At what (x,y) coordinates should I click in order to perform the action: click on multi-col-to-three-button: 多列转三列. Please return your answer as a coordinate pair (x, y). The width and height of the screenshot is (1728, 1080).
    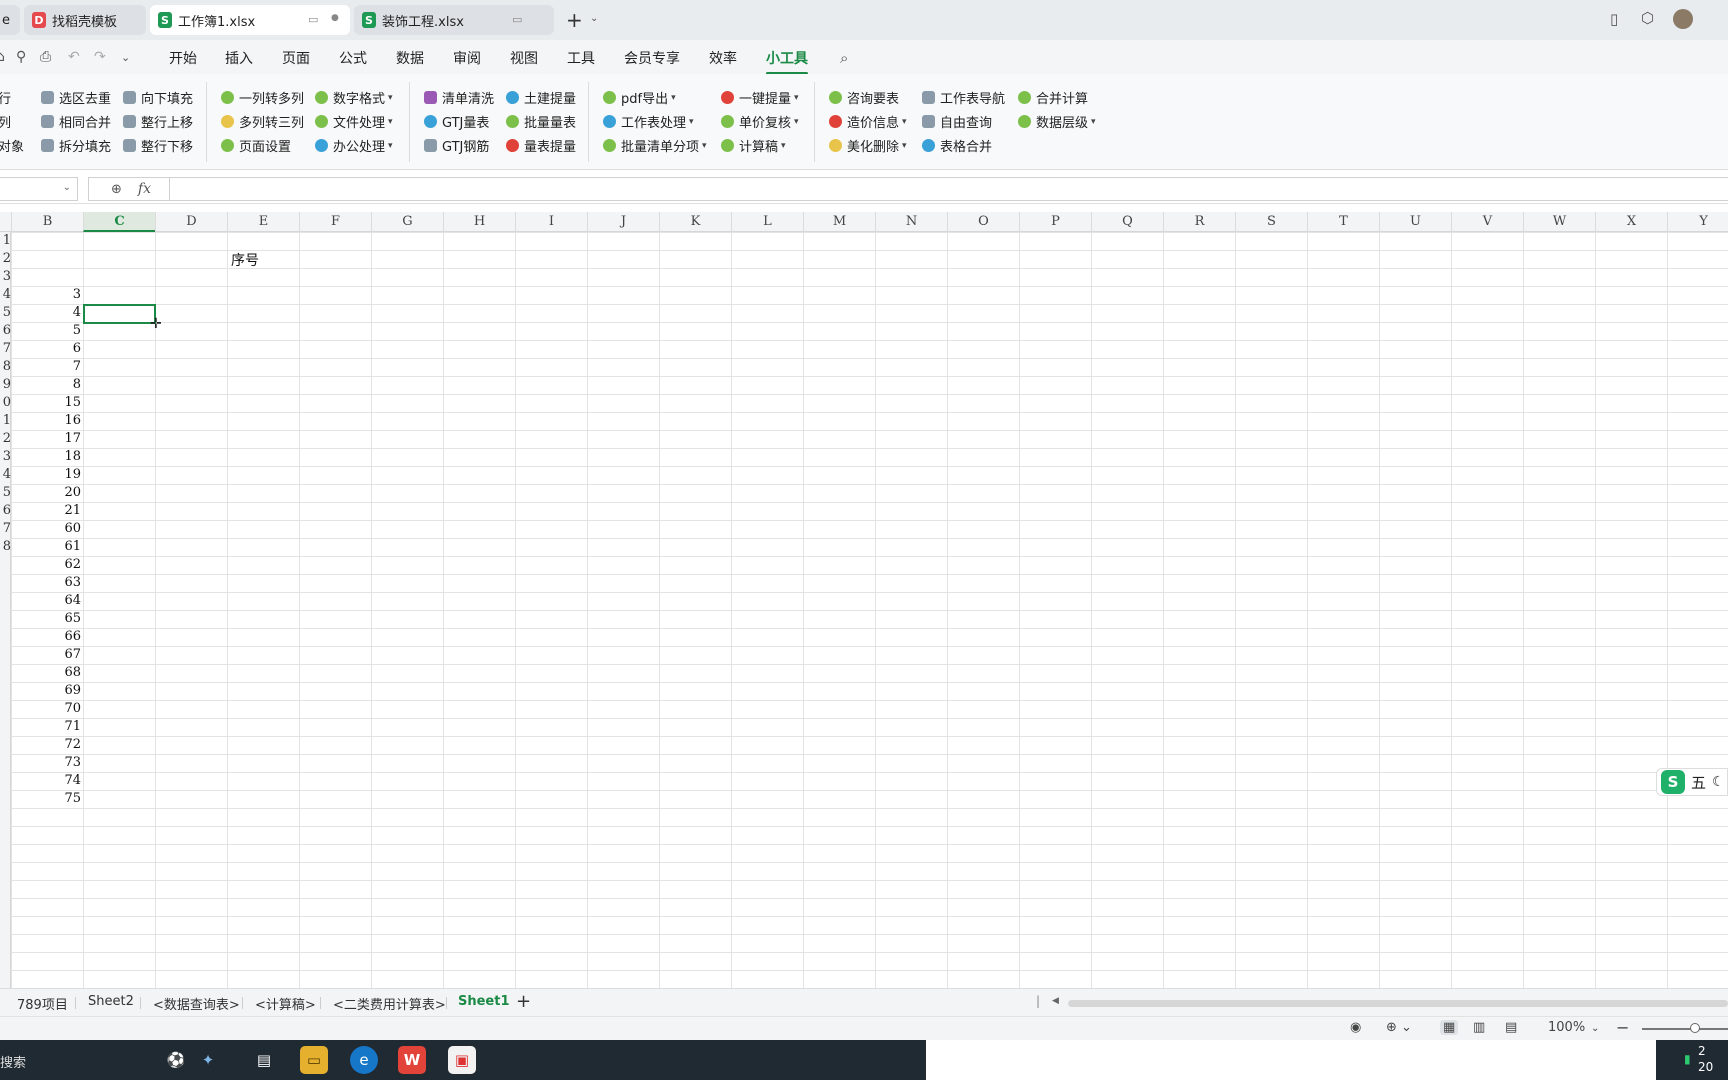
    Looking at the image, I should click on (262, 121).